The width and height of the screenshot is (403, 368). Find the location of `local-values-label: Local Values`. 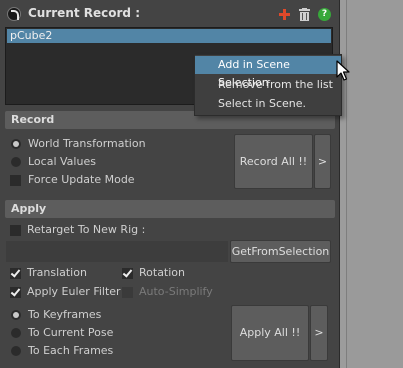

local-values-label: Local Values is located at coordinates (62, 161).